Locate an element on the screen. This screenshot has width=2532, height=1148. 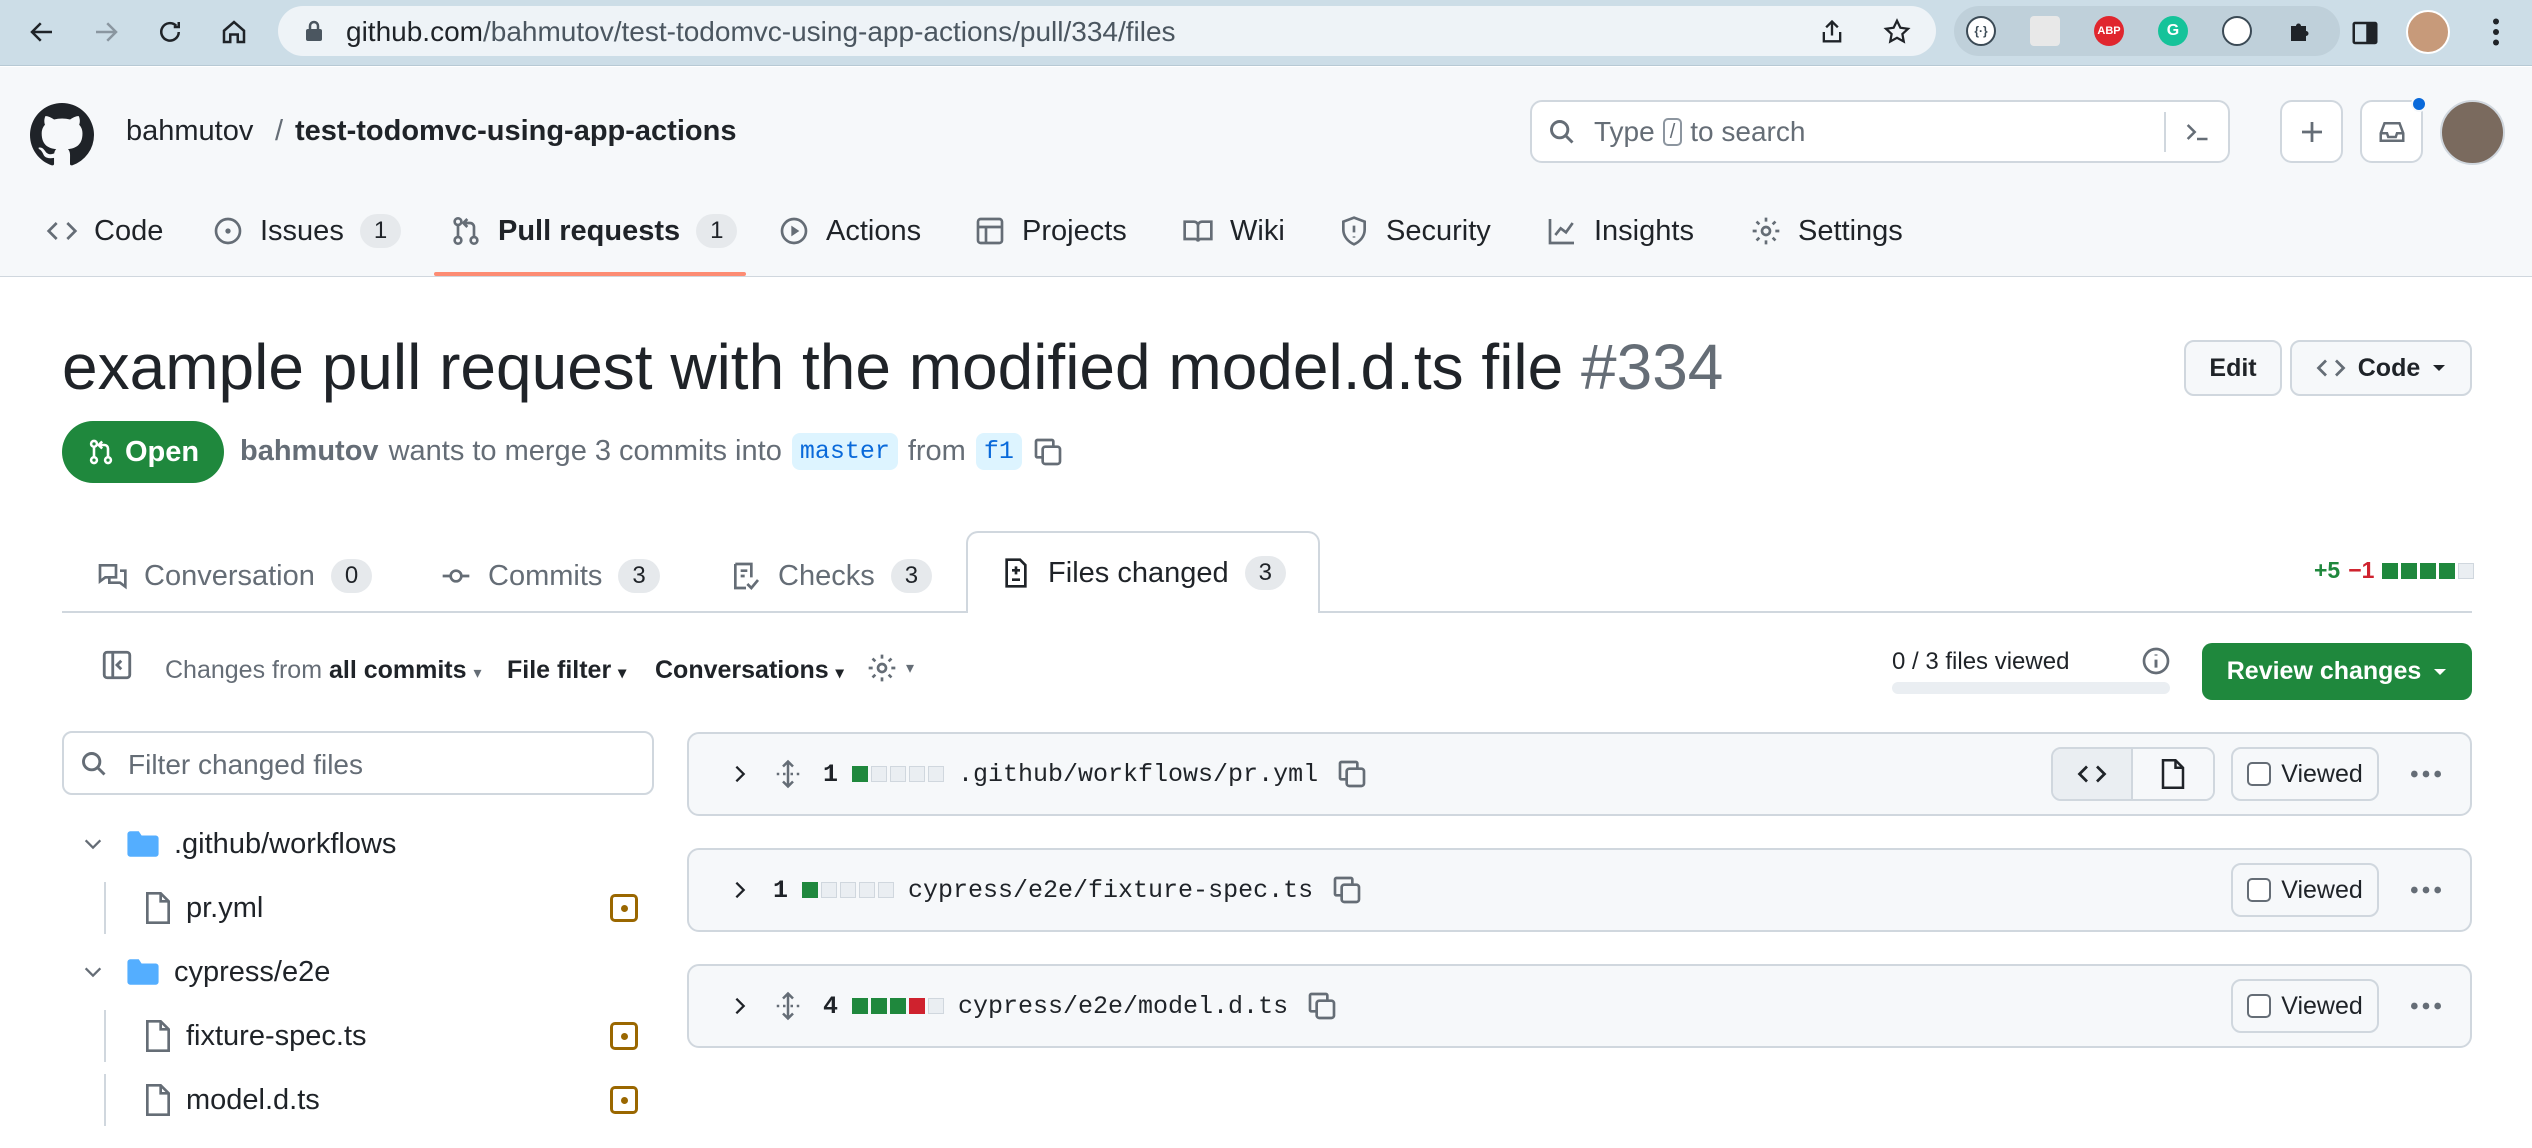
create-new-button is located at coordinates (2311, 131).